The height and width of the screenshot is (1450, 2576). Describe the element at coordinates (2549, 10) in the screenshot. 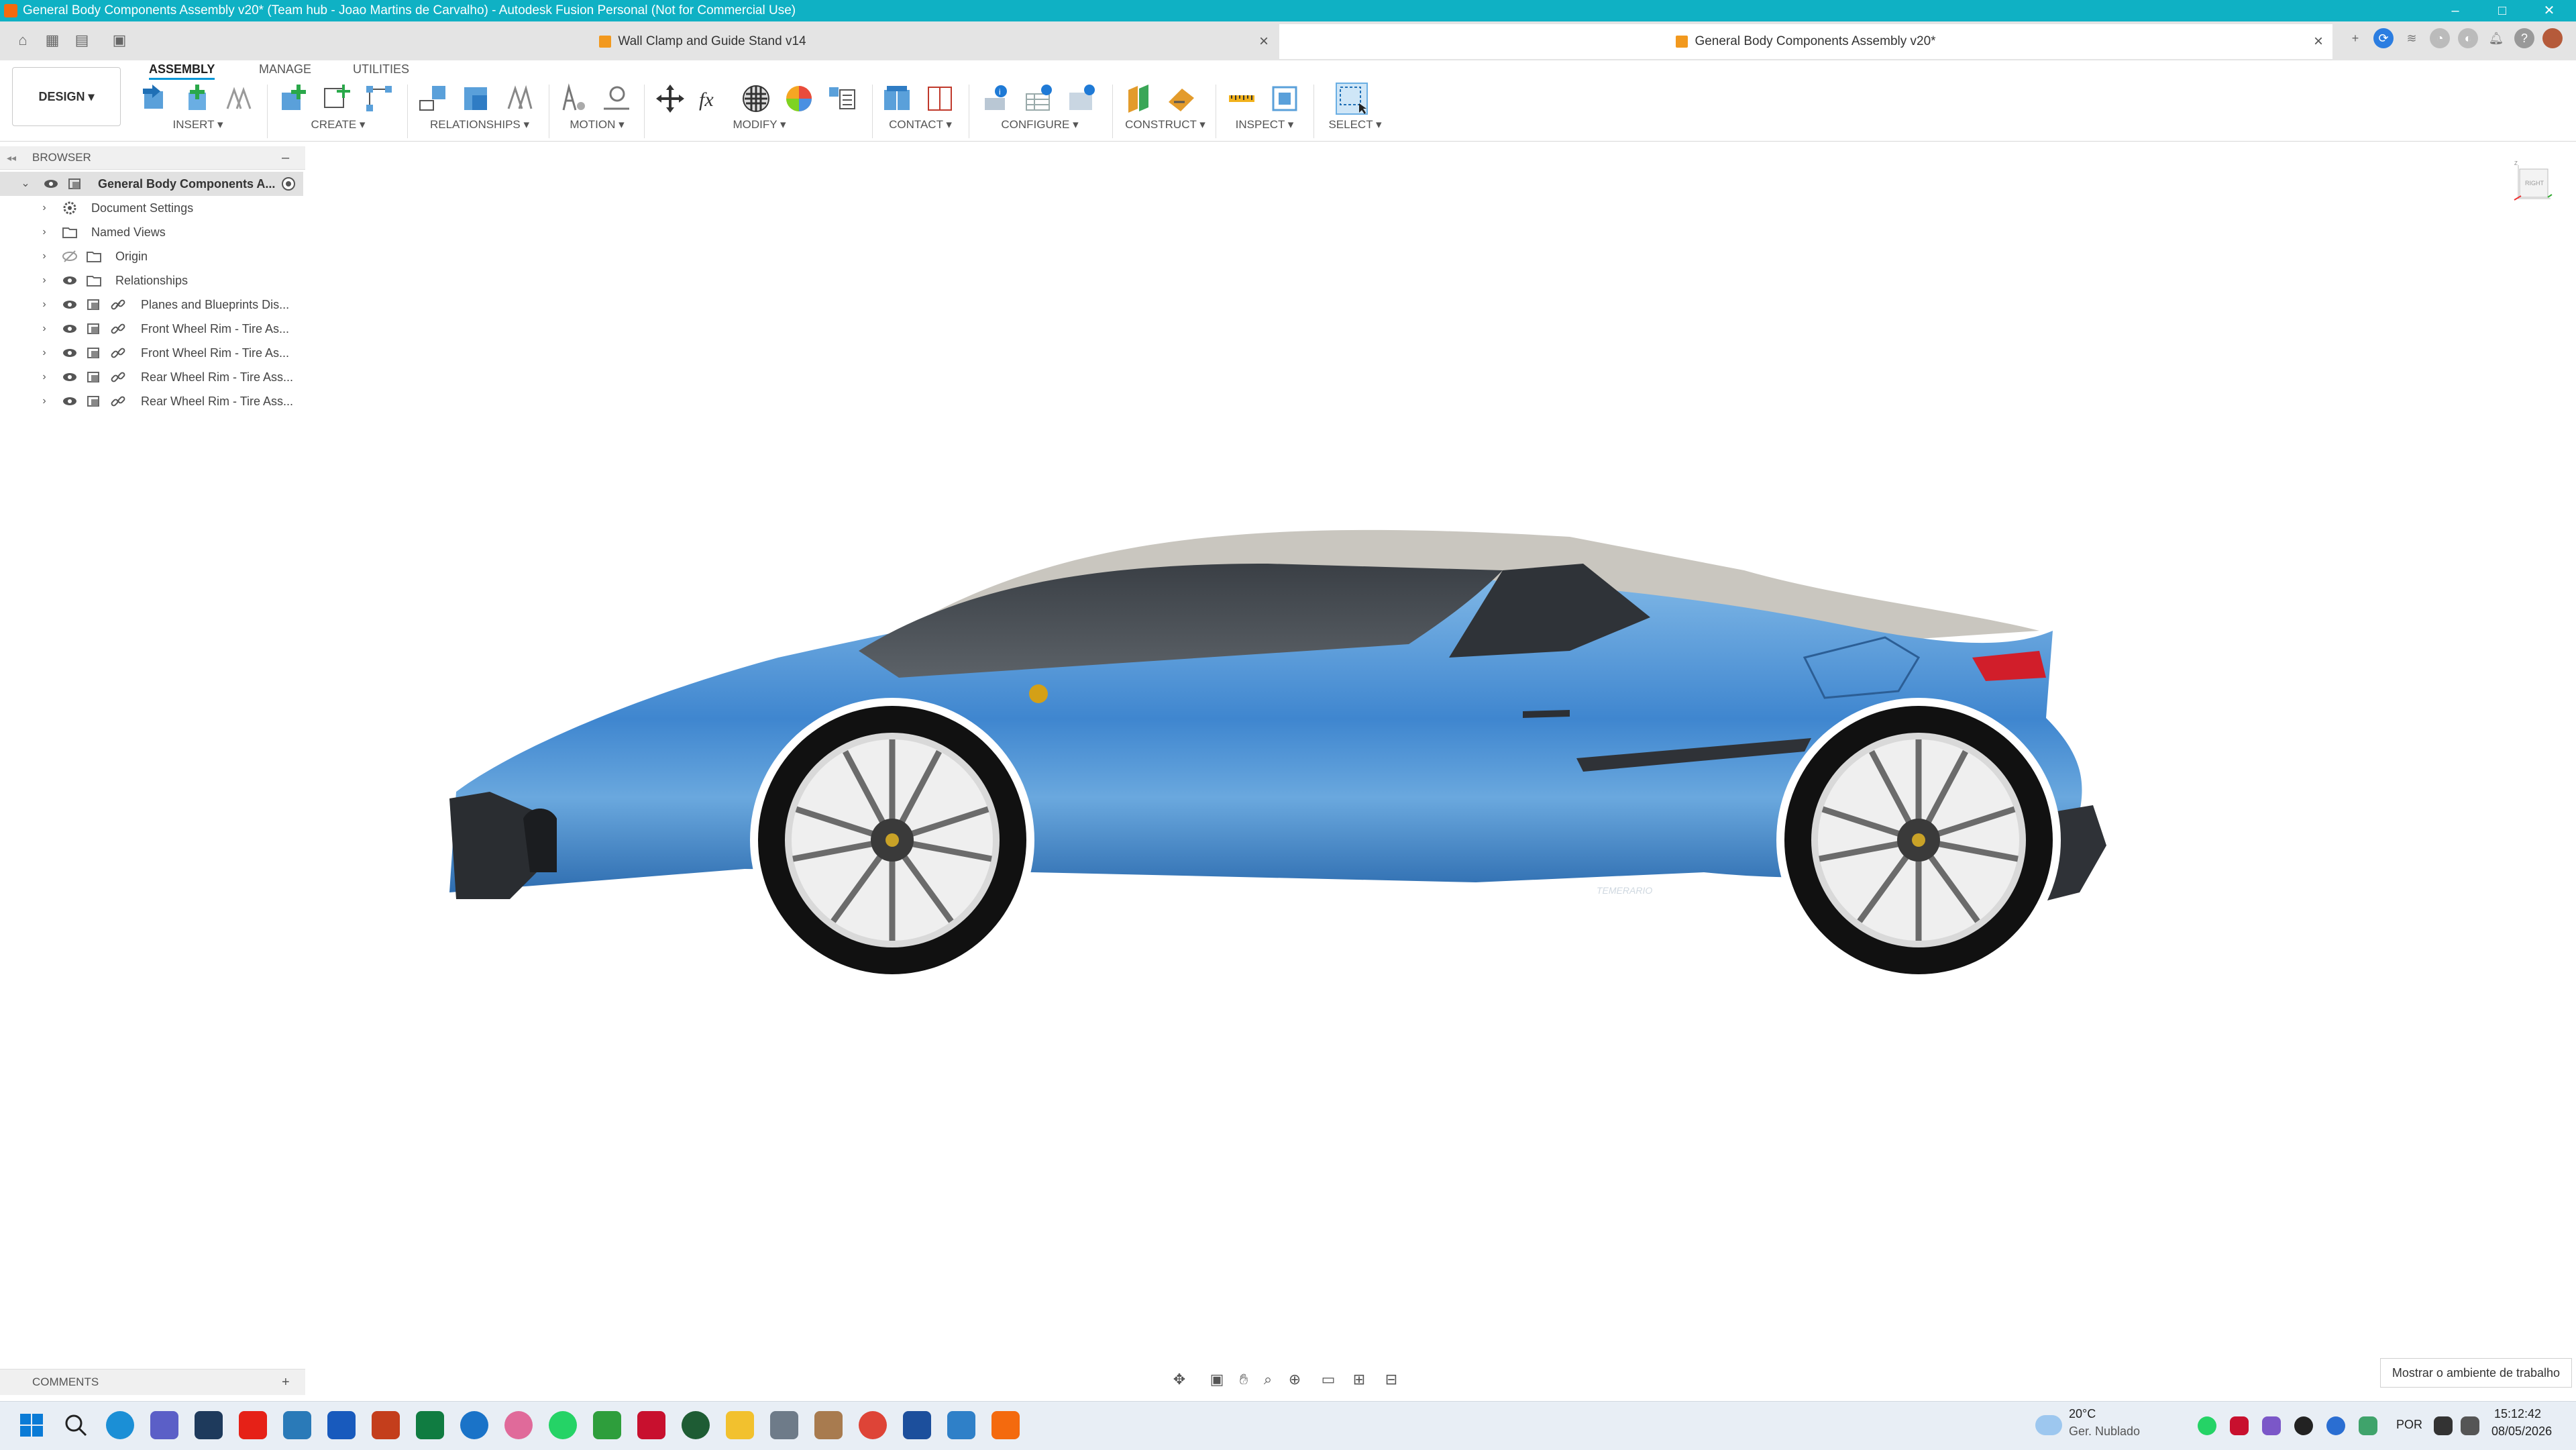

I see `close-window-button: ✕` at that location.